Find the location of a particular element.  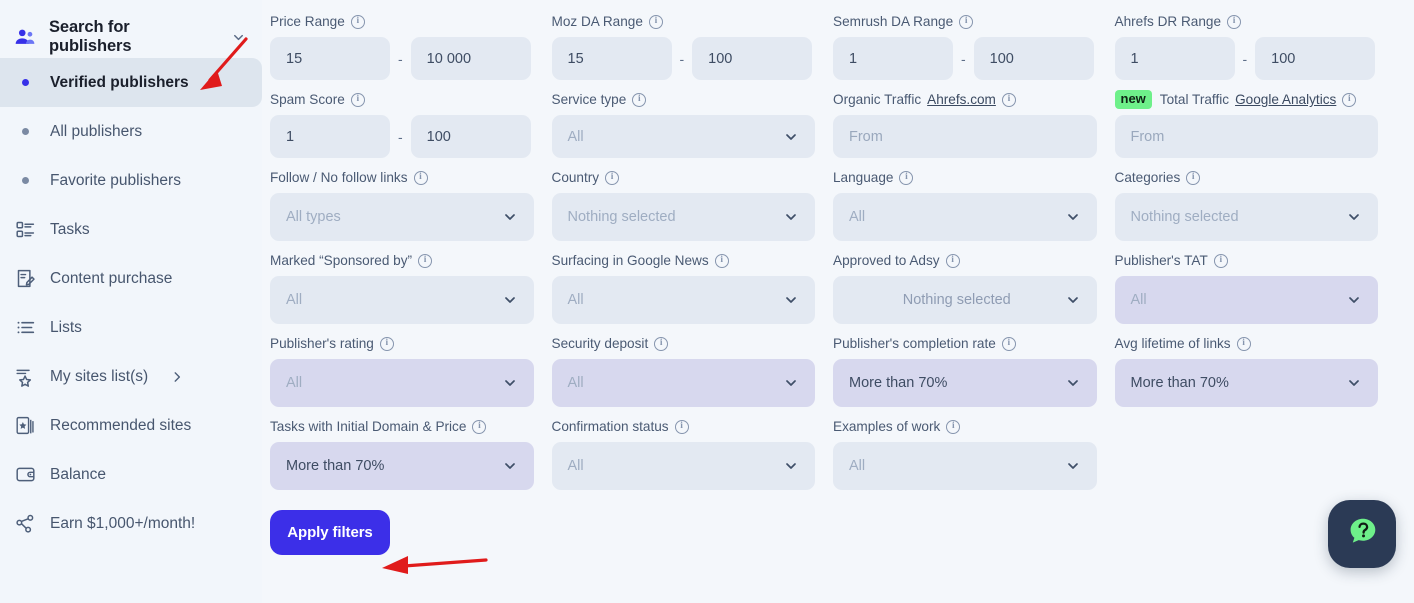

sidebar-item-my-sites-lists: My sites list(s) is located at coordinates (131, 376).